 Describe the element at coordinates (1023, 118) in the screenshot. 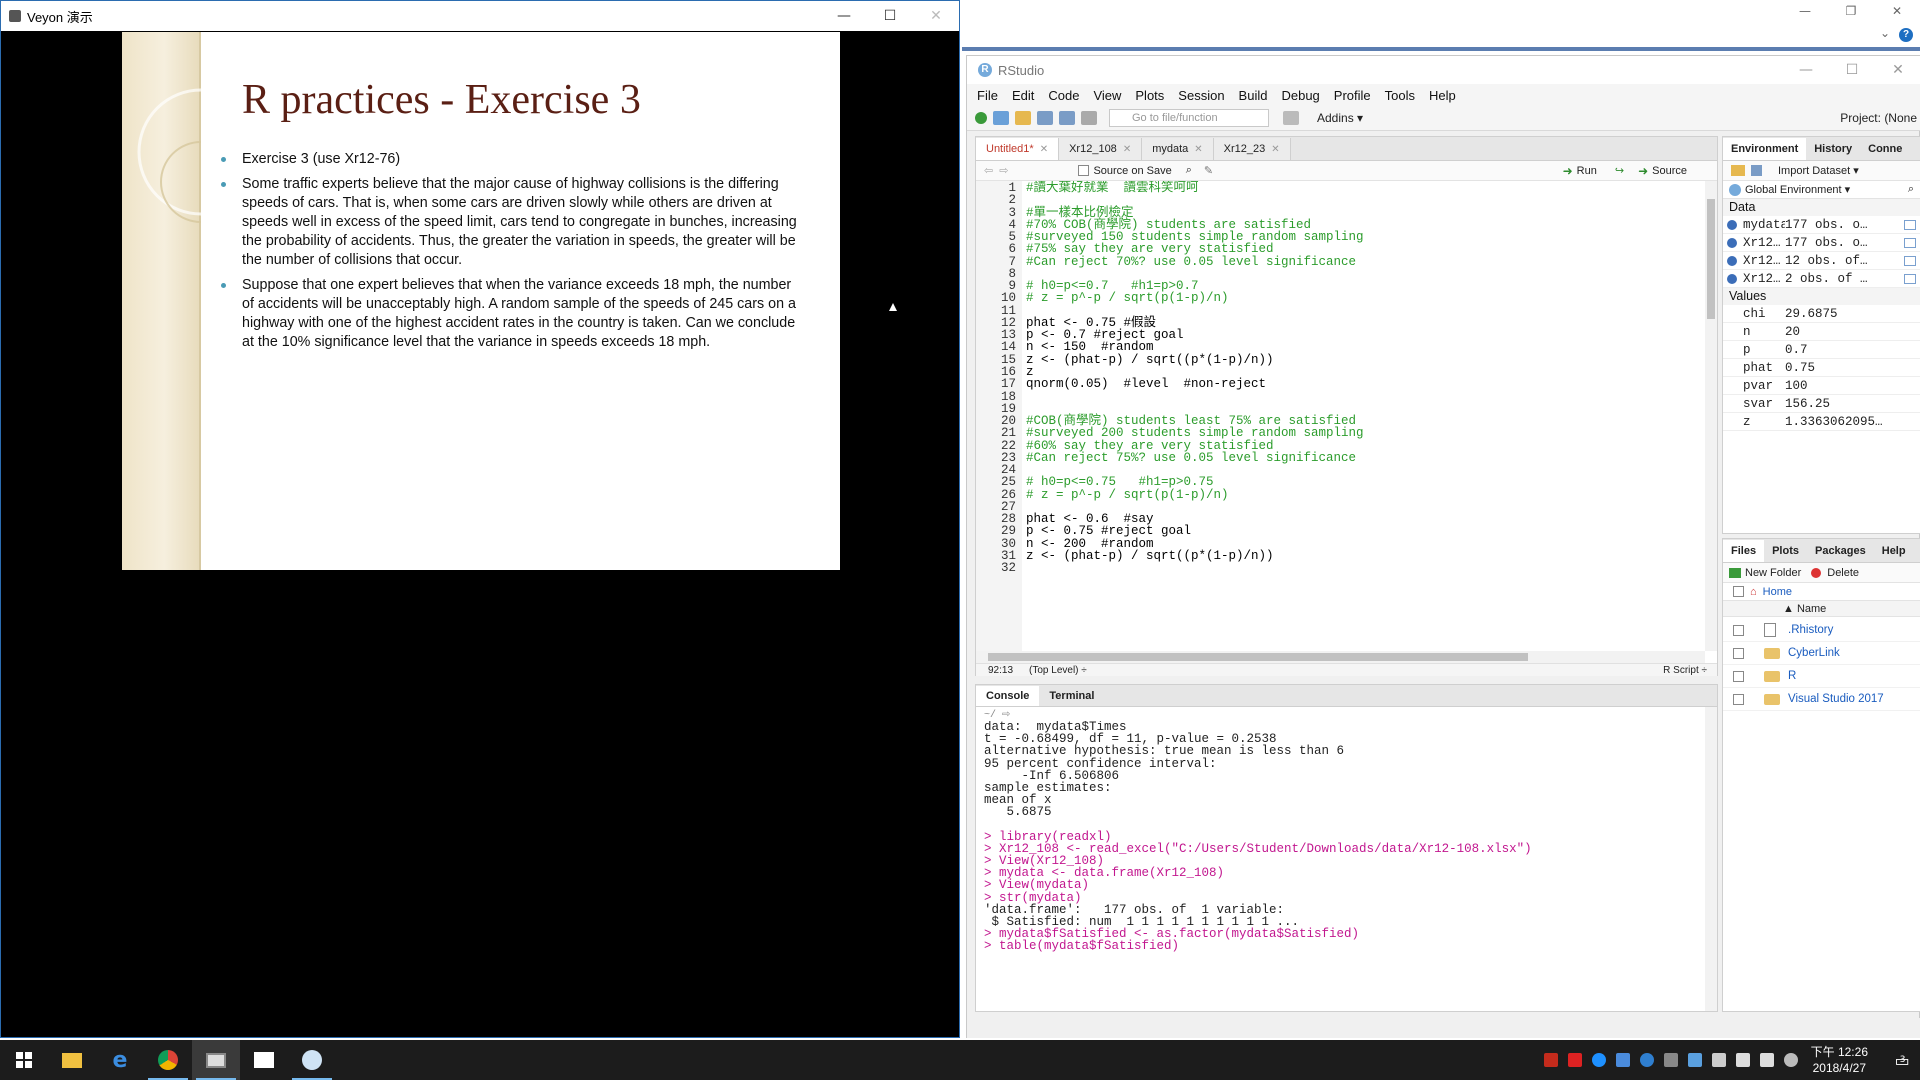

I see `open-file-icon` at that location.